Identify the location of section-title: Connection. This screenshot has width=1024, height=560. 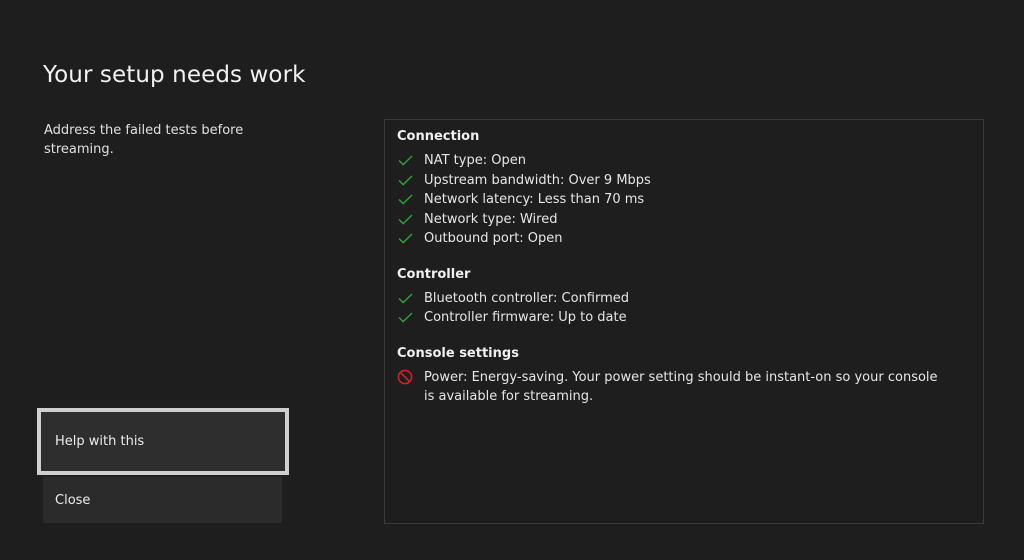
(438, 136).